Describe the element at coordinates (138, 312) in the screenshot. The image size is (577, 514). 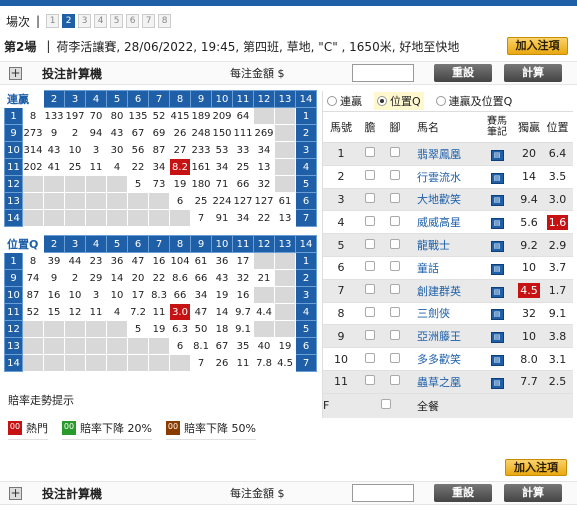
I see `place-q-odds-cell: 7.2` at that location.